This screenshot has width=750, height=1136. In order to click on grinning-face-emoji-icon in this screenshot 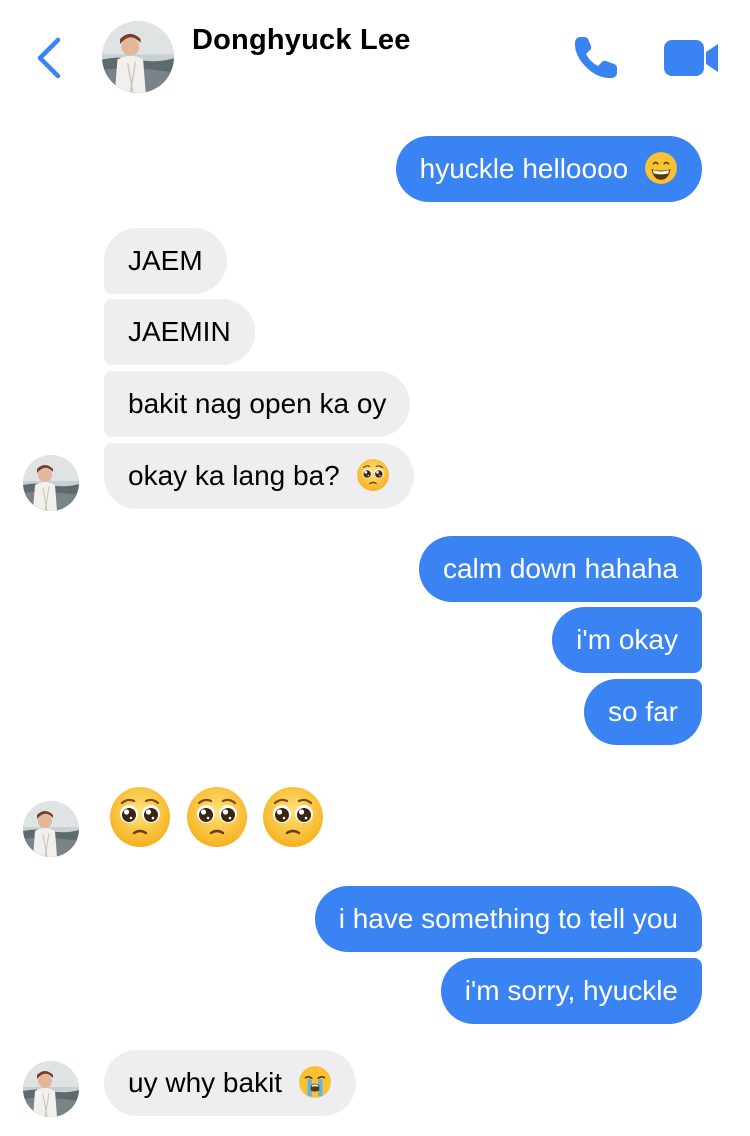, I will do `click(661, 168)`.